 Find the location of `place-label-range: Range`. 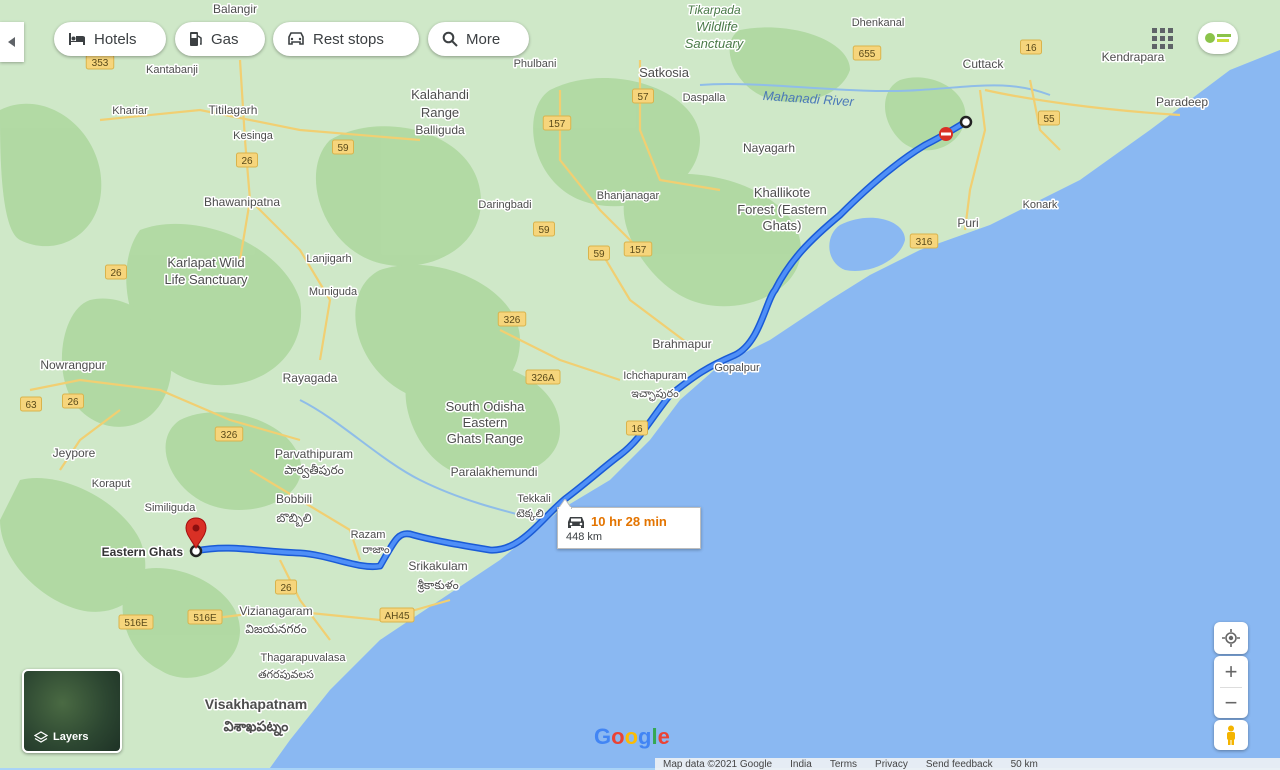

place-label-range: Range is located at coordinates (440, 112).